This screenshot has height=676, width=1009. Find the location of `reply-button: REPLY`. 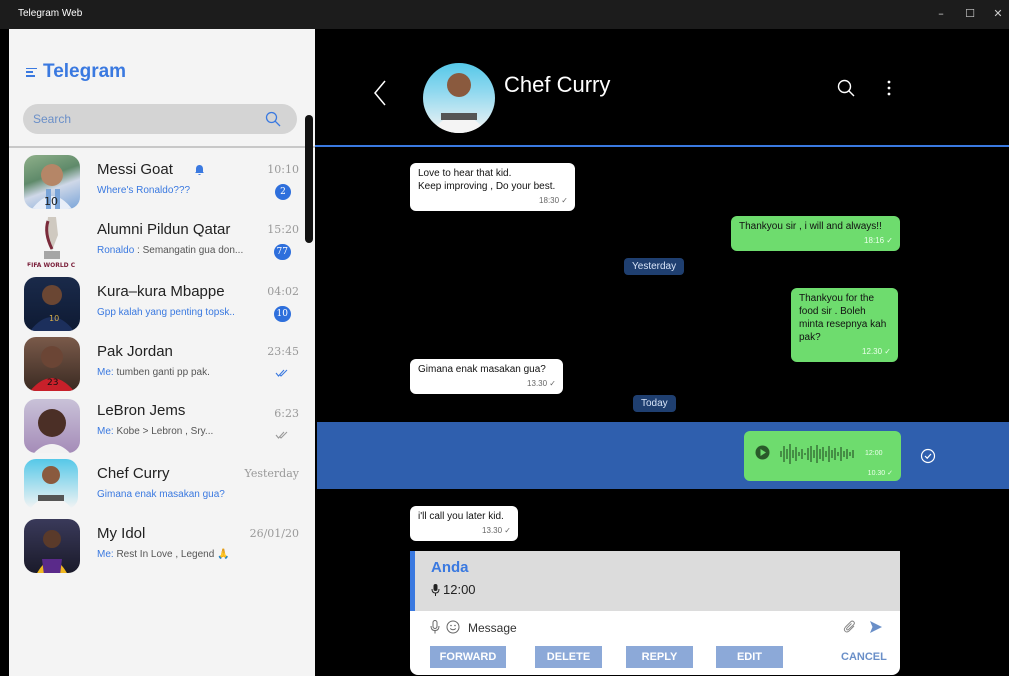

reply-button: REPLY is located at coordinates (659, 657).